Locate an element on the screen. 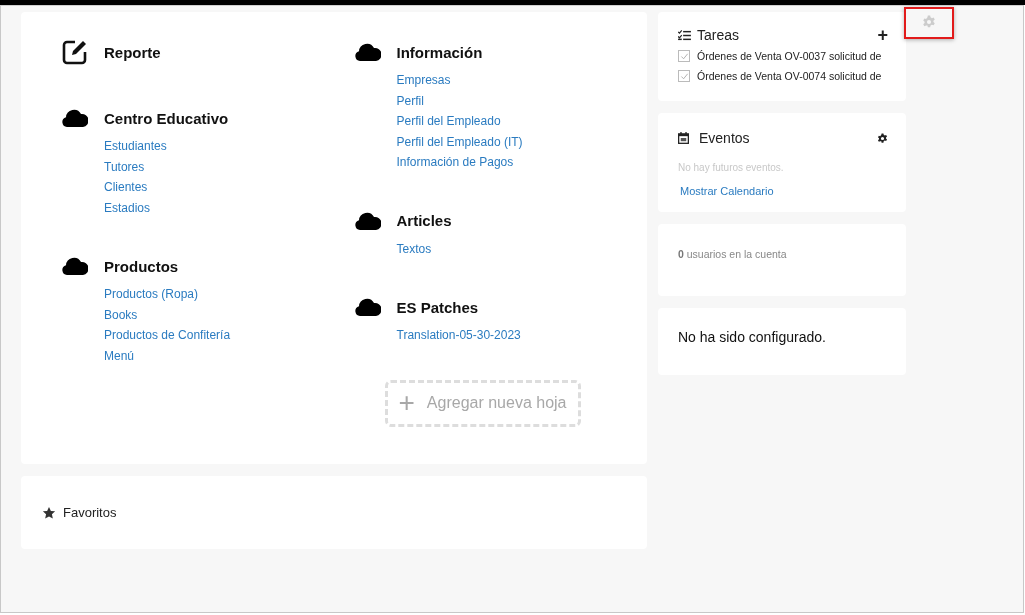  section-title: Productos is located at coordinates (141, 266).